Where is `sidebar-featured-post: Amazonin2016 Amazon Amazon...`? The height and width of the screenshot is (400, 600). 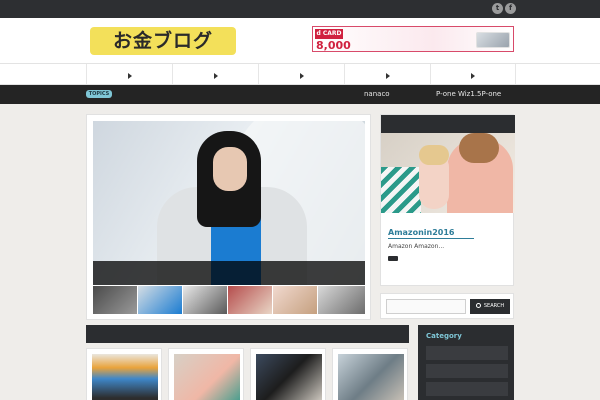
sidebar-featured-post: Amazonin2016 Amazon Amazon... is located at coordinates (447, 200).